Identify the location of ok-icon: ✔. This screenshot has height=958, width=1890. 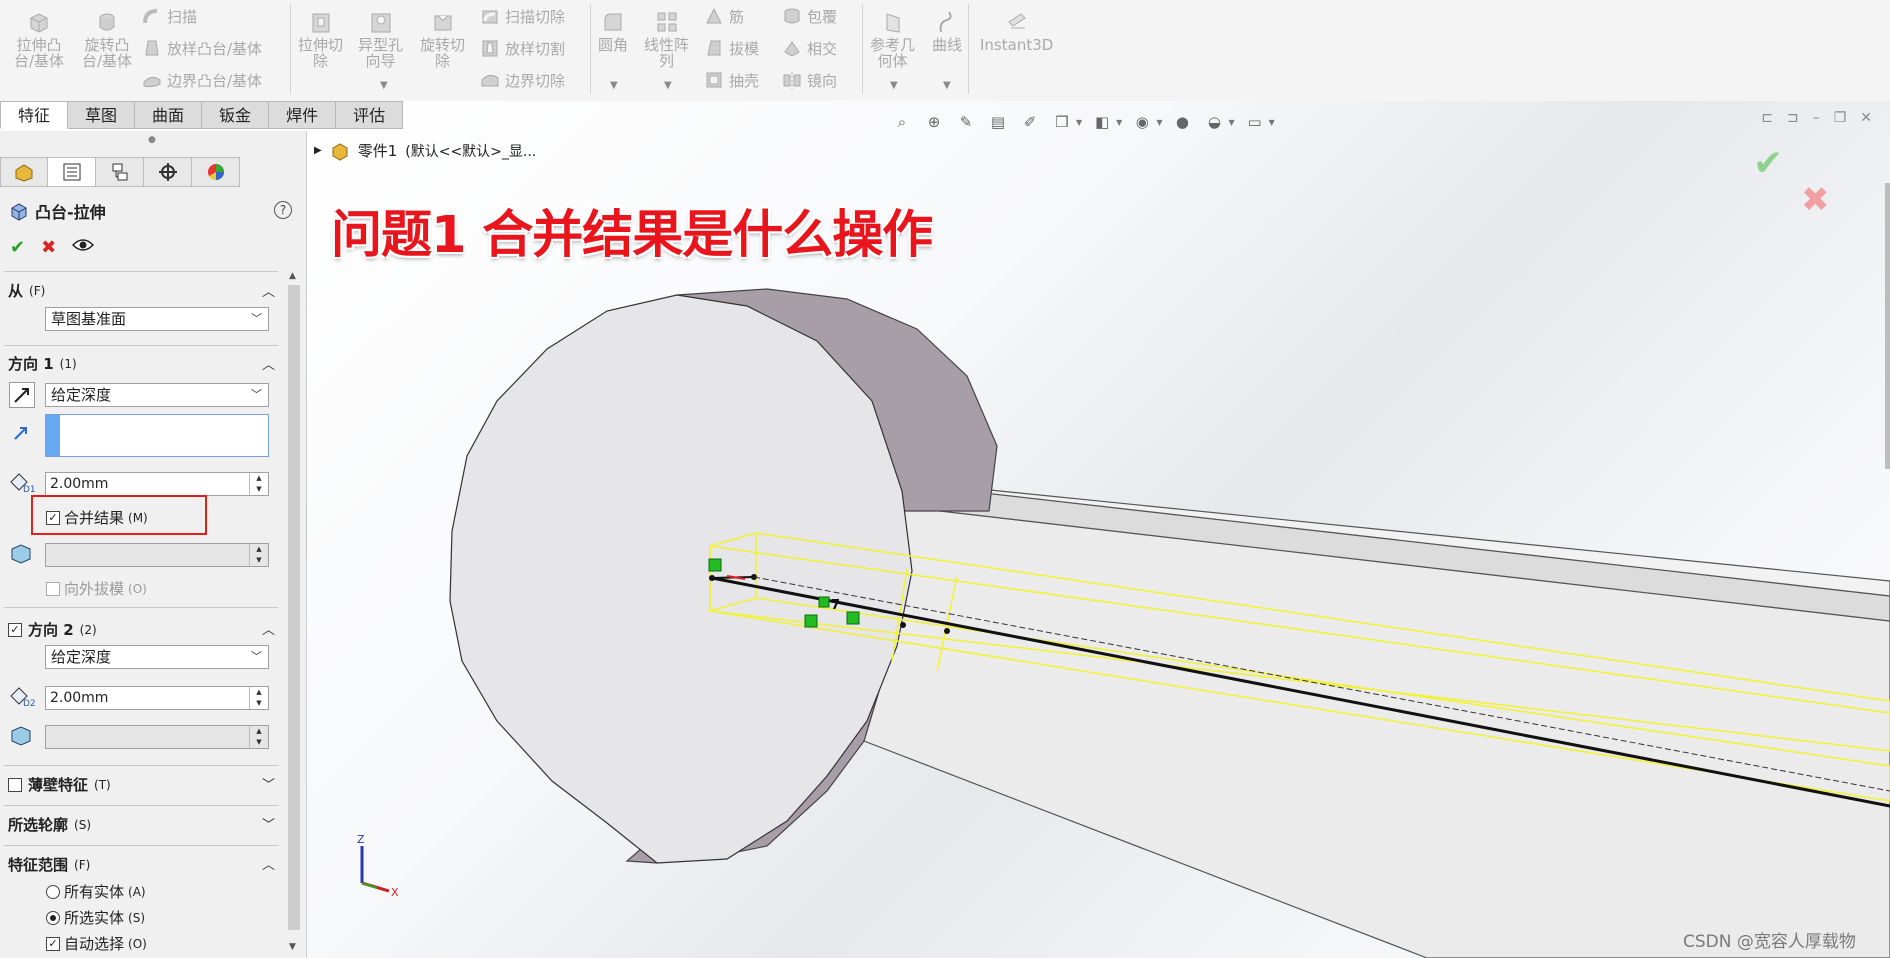
(17, 247).